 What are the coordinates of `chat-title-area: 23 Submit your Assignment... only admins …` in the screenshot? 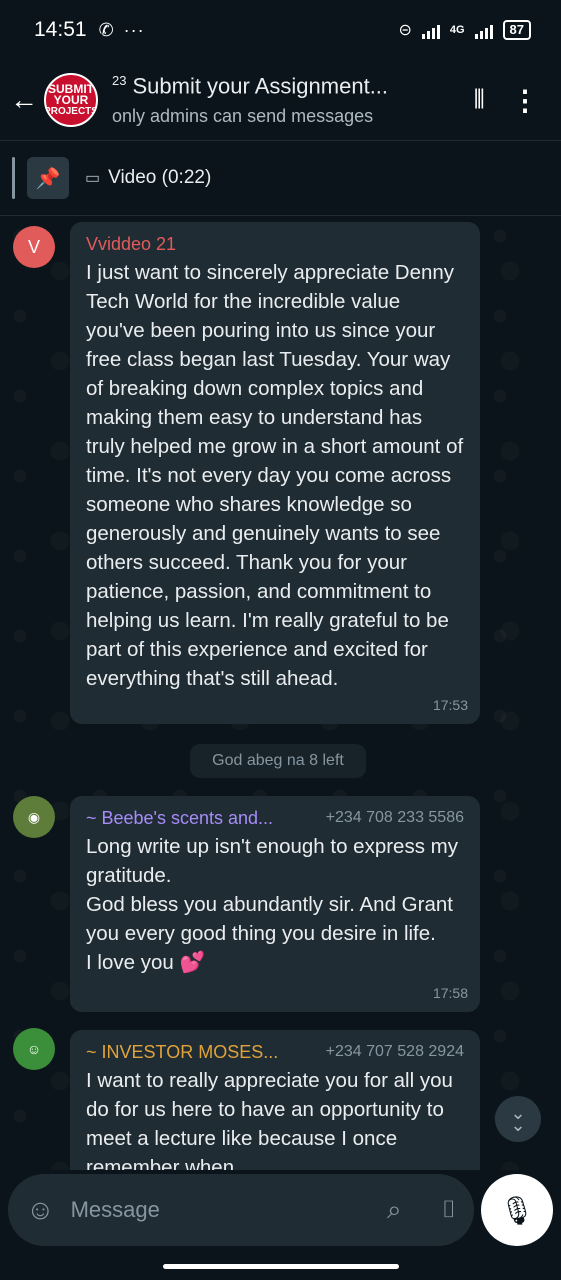 It's located at (293, 99).